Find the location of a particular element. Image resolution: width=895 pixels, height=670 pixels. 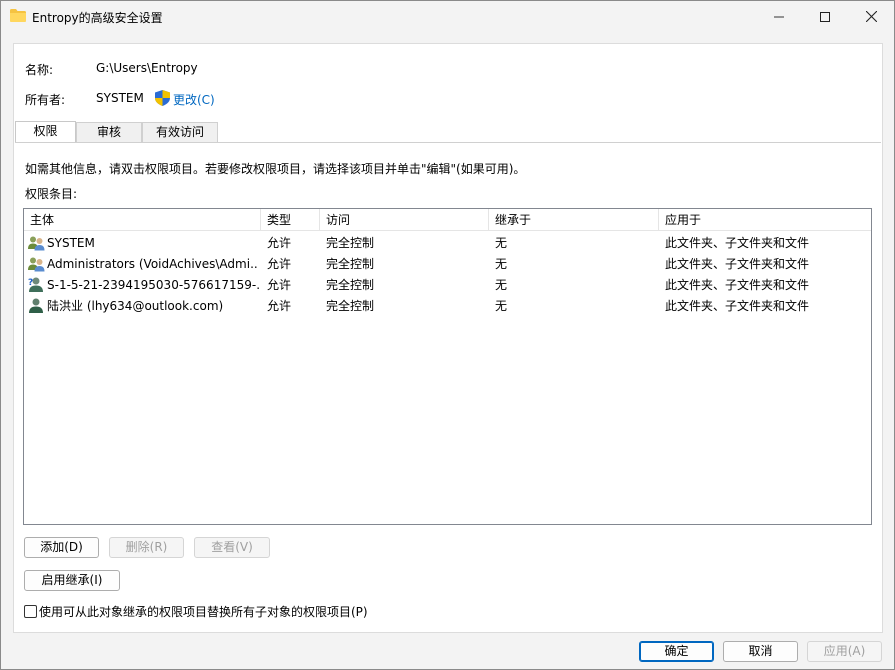

name-label: 名称: is located at coordinates (39, 70).